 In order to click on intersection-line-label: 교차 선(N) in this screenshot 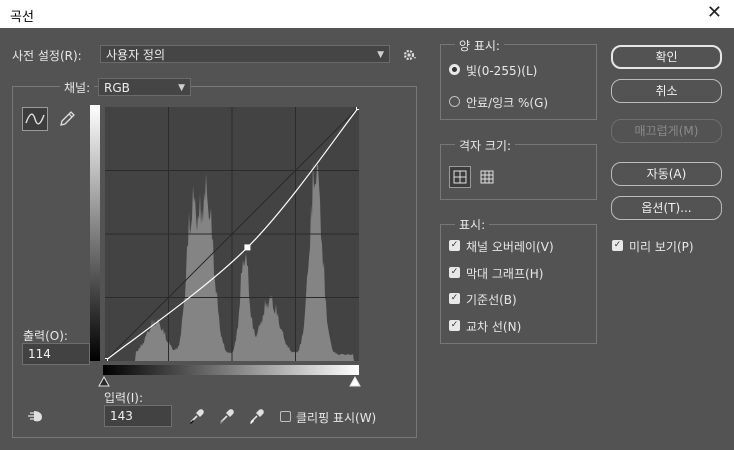, I will do `click(493, 326)`.